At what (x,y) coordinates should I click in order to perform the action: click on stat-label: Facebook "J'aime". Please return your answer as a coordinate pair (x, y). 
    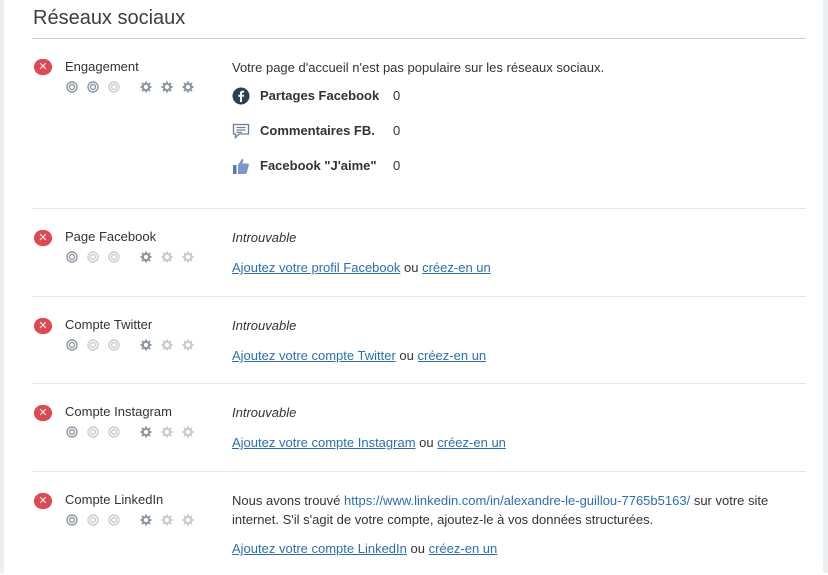
    Looking at the image, I should click on (318, 165).